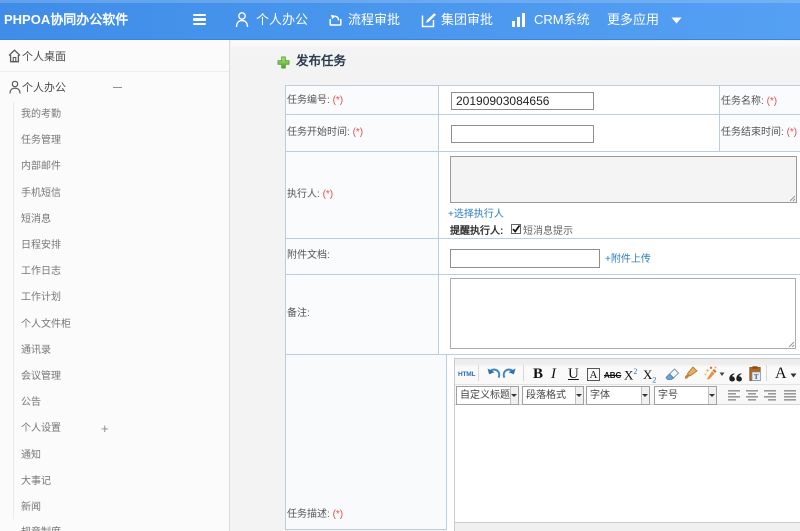 The width and height of the screenshot is (800, 531). Describe the element at coordinates (756, 377) in the screenshot. I see `svg-text: T` at that location.